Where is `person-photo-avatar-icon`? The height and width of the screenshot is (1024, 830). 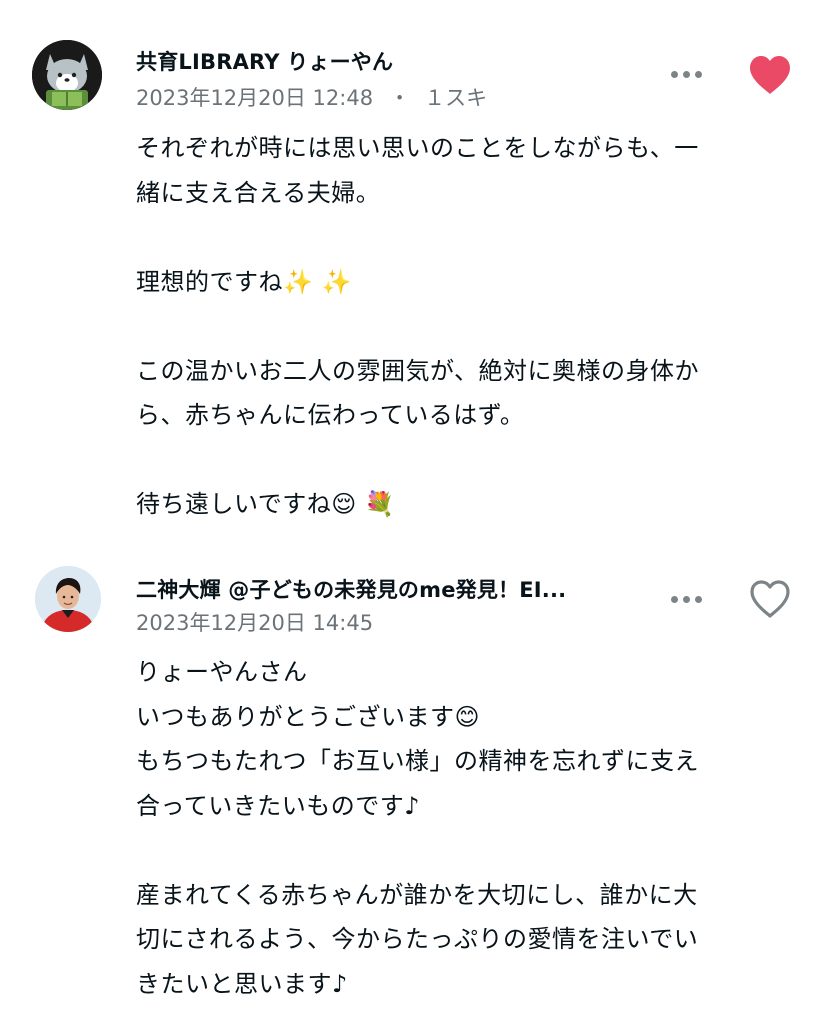 person-photo-avatar-icon is located at coordinates (68, 599).